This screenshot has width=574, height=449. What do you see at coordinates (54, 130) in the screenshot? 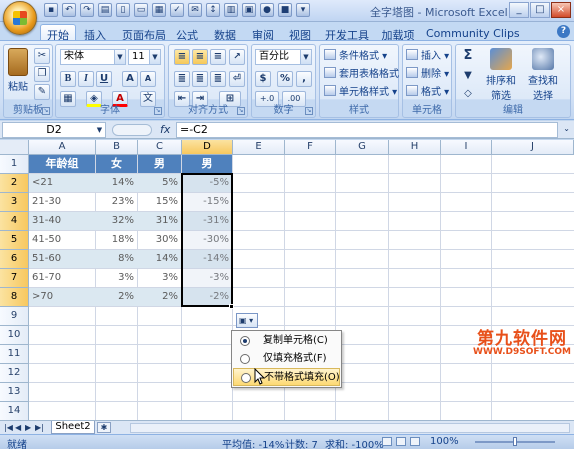
I see `name-box: D2 ▼` at bounding box center [54, 130].